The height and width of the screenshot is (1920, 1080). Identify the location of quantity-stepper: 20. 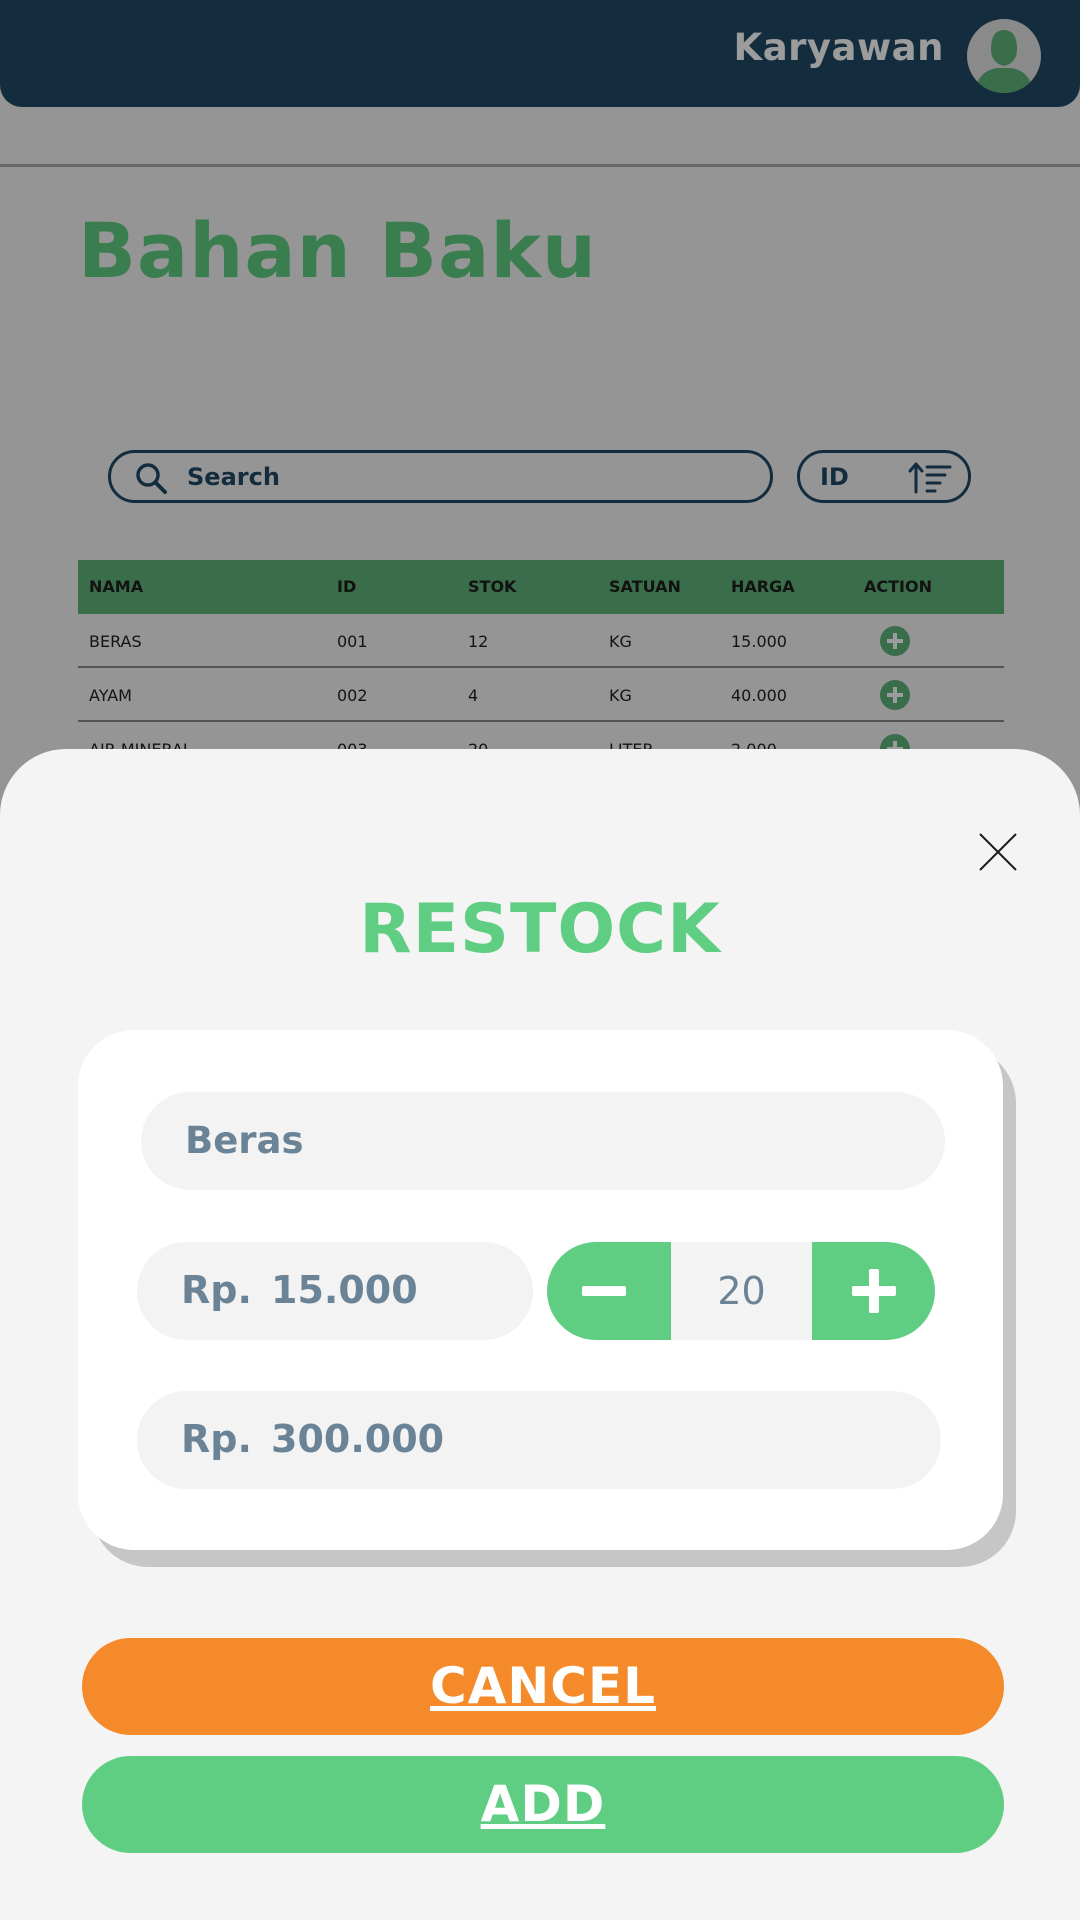
(741, 1291).